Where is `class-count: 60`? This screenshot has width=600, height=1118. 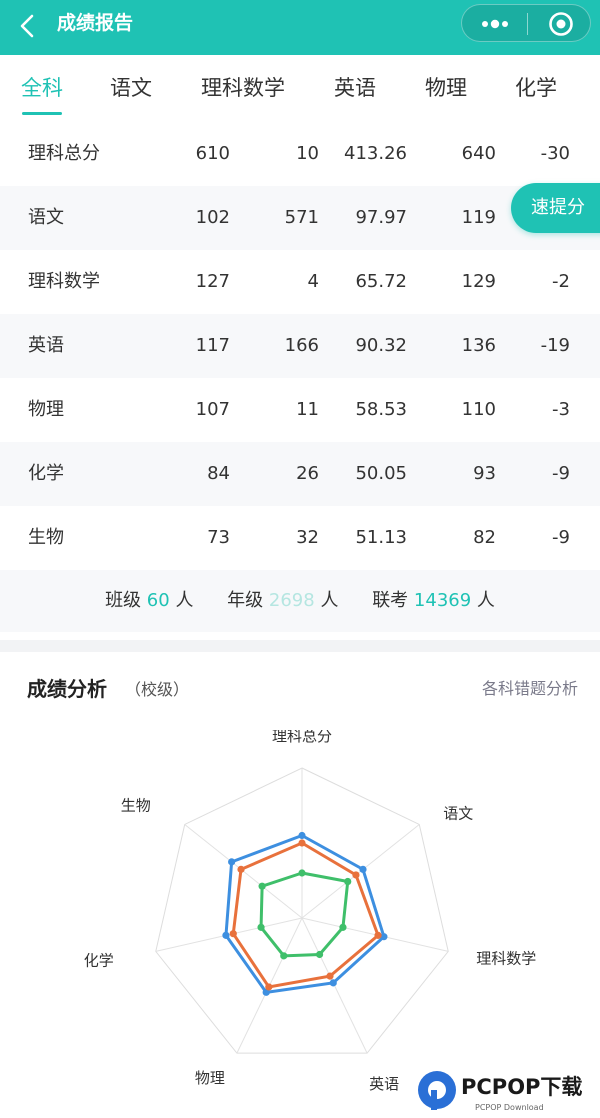 class-count: 60 is located at coordinates (158, 600).